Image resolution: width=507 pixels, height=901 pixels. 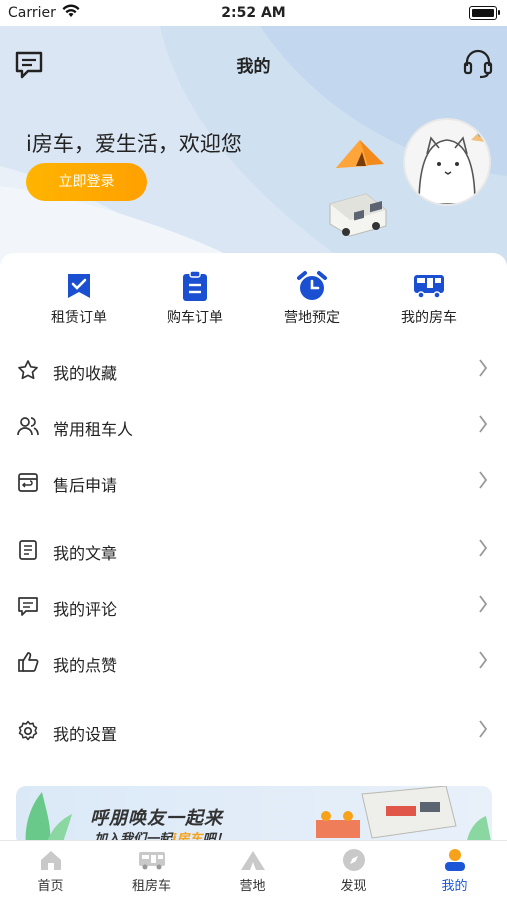 What do you see at coordinates (28, 733) in the screenshot?
I see `gear-icon` at bounding box center [28, 733].